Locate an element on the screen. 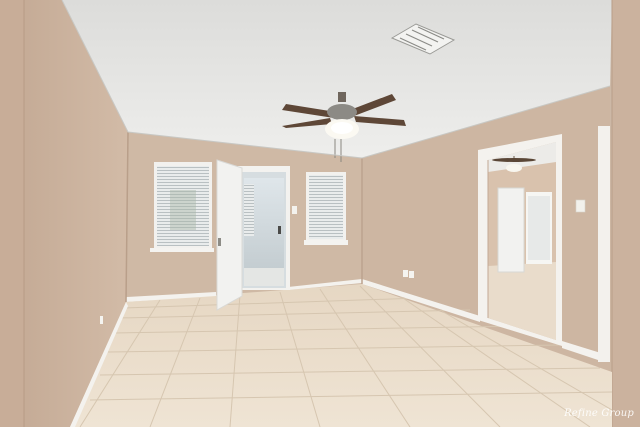 The height and width of the screenshot is (427, 640). entry-doorway is located at coordinates (264, 228).